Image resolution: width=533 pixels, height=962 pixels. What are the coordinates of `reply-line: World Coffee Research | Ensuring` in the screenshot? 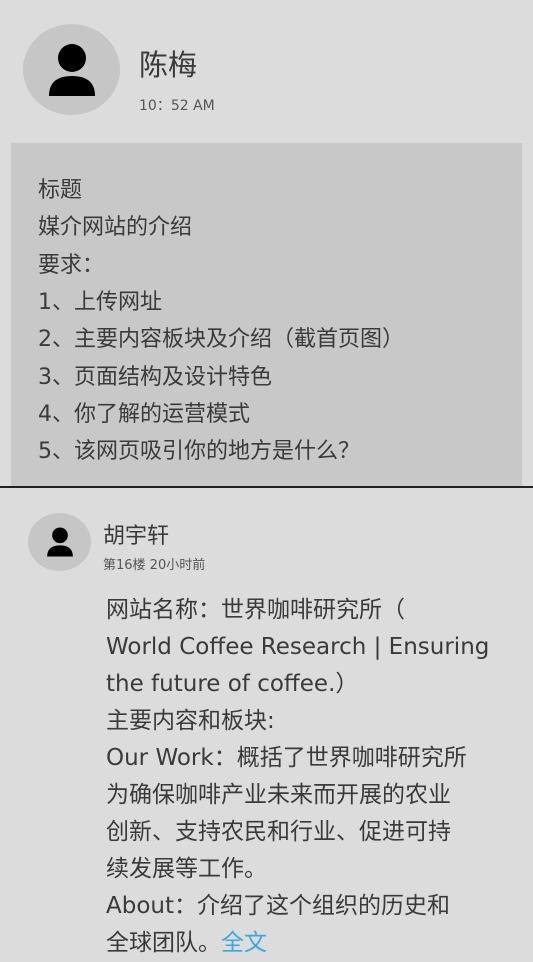 It's located at (298, 647).